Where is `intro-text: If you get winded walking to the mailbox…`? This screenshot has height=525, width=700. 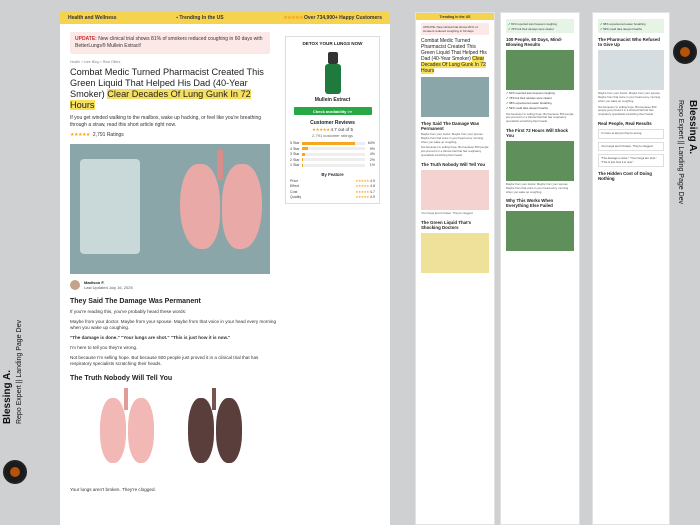 intro-text: If you get winded walking to the mailbox… is located at coordinates (166, 121).